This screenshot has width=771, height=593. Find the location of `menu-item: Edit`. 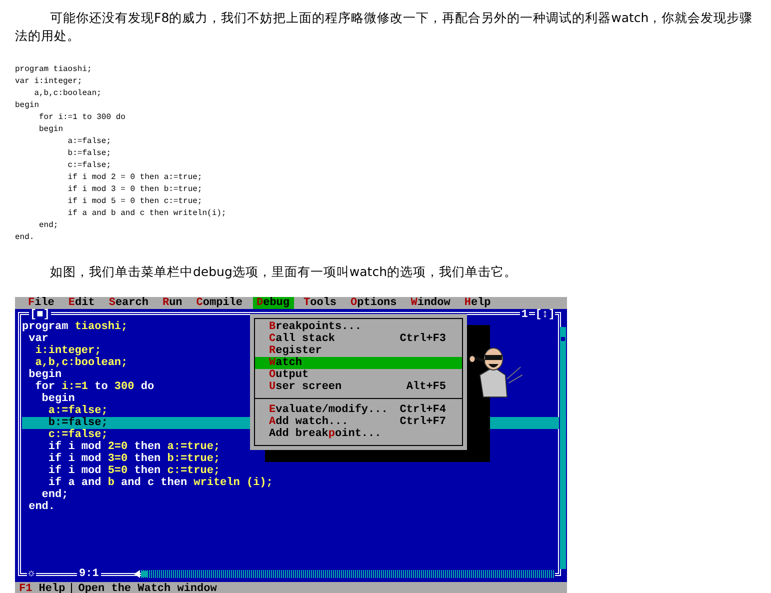

menu-item: Edit is located at coordinates (81, 303).